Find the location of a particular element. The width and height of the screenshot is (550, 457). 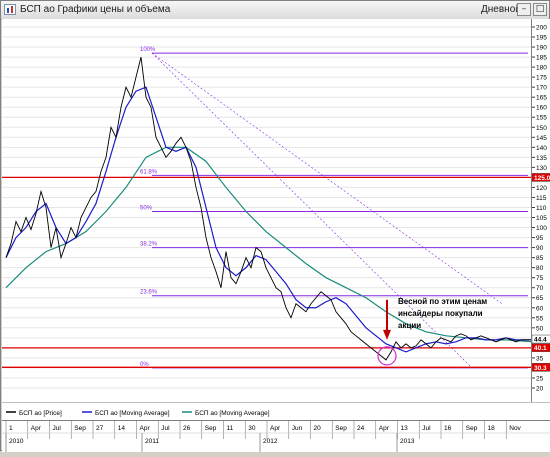

fib-level-label: 38.2% is located at coordinates (149, 245).